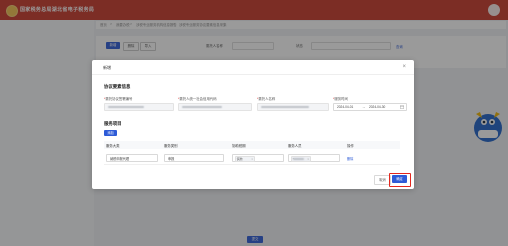 This screenshot has height=246, width=508. What do you see at coordinates (295, 146) in the screenshot?
I see `th-staff: 服务人员` at bounding box center [295, 146].